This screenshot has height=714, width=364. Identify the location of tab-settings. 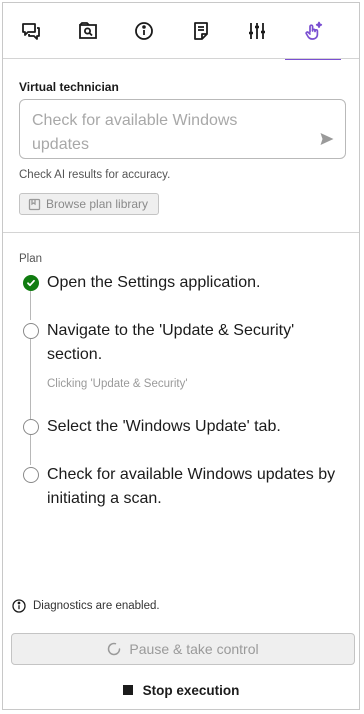
(257, 31).